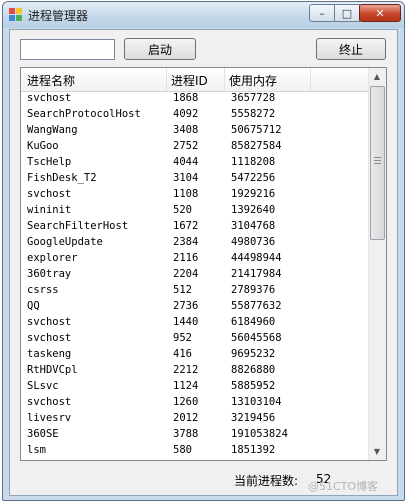  What do you see at coordinates (195, 227) in the screenshot?
I see `table-row: SearchFilterHost 1672 3104768` at bounding box center [195, 227].